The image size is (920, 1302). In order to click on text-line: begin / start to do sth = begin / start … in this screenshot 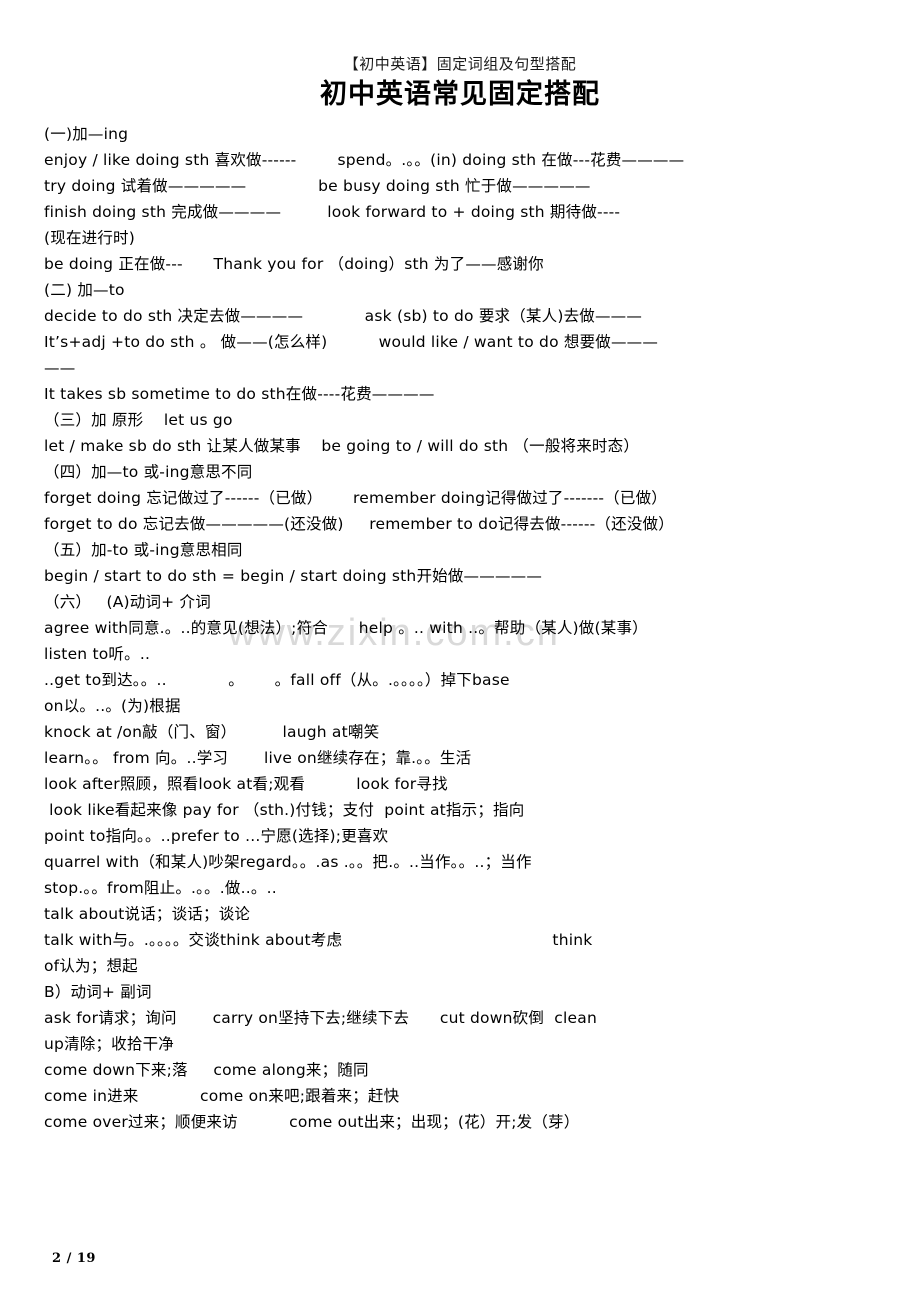, I will do `click(293, 576)`.